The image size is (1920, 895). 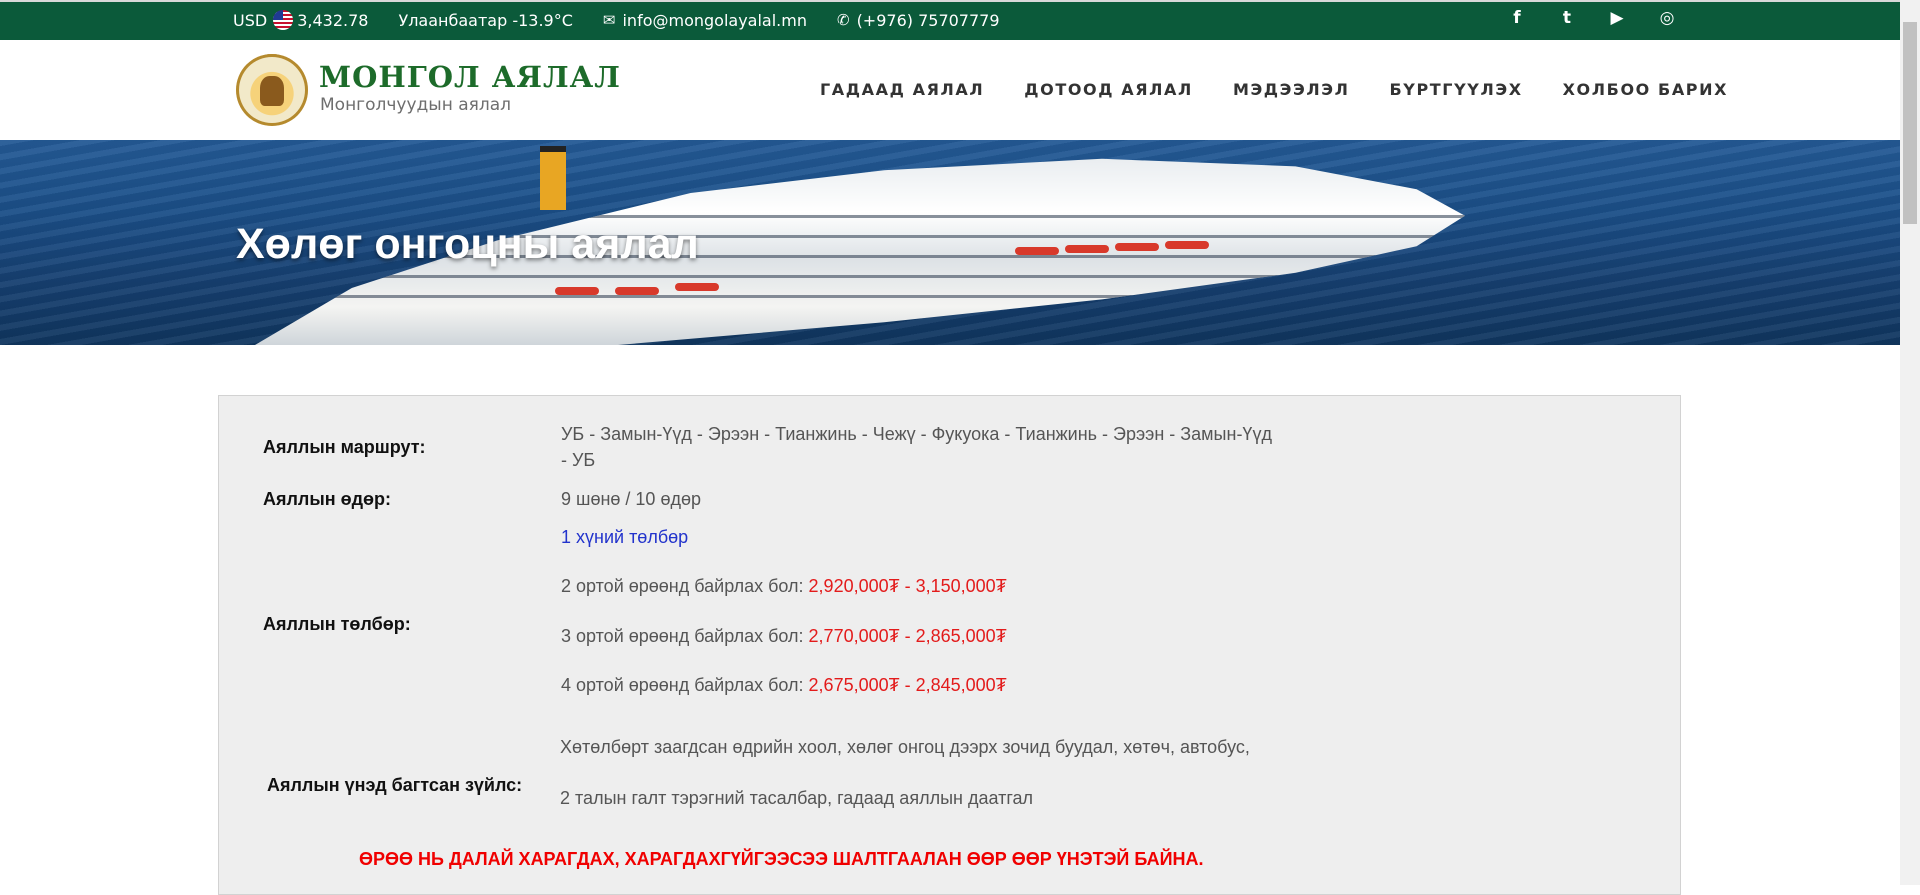 I want to click on route-label: Аяллын маршрут:, so click(x=344, y=447).